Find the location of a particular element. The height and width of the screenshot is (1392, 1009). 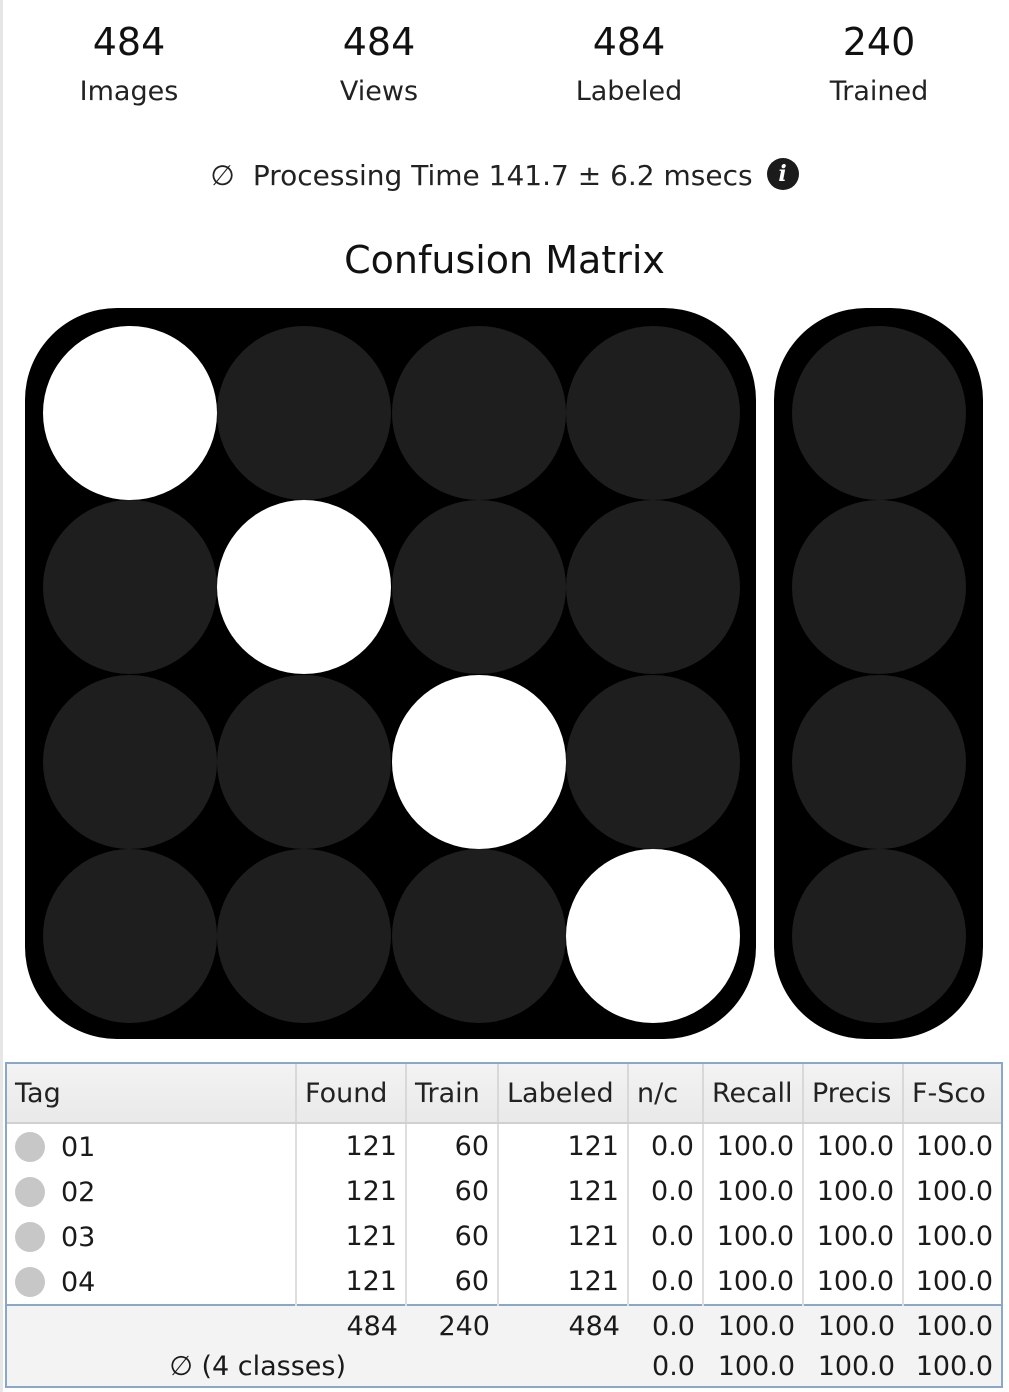

totals-row: 484 240 484 0.0 100.0 100.0 100.0 is located at coordinates (504, 1325).